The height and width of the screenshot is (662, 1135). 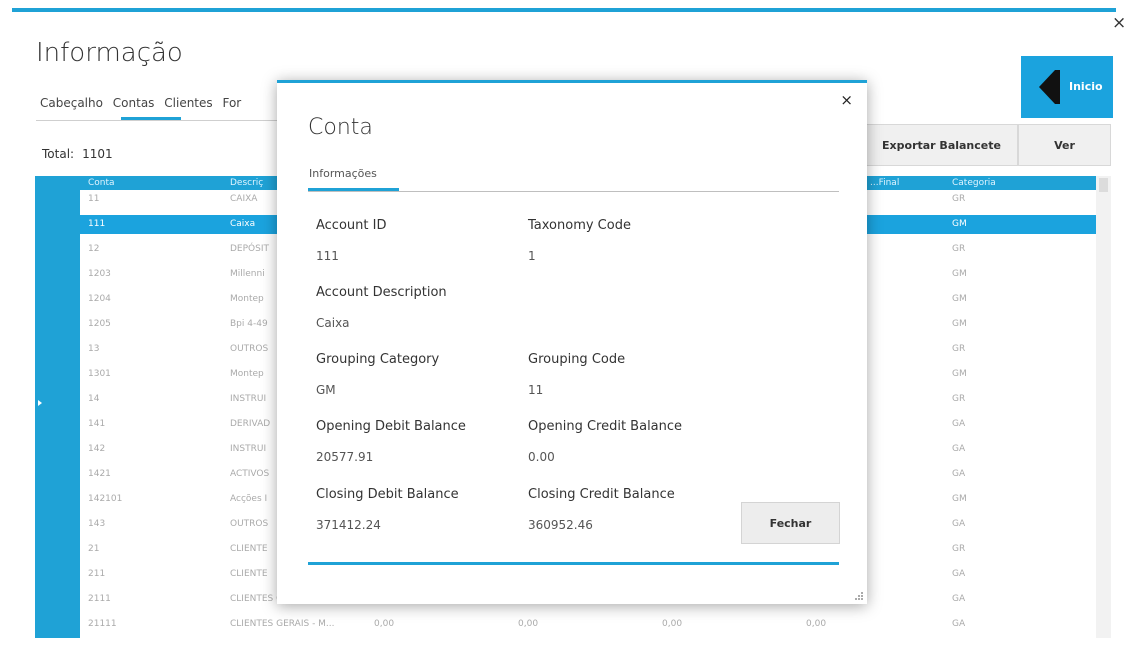 I want to click on grouping-category-value: GM, so click(x=326, y=390).